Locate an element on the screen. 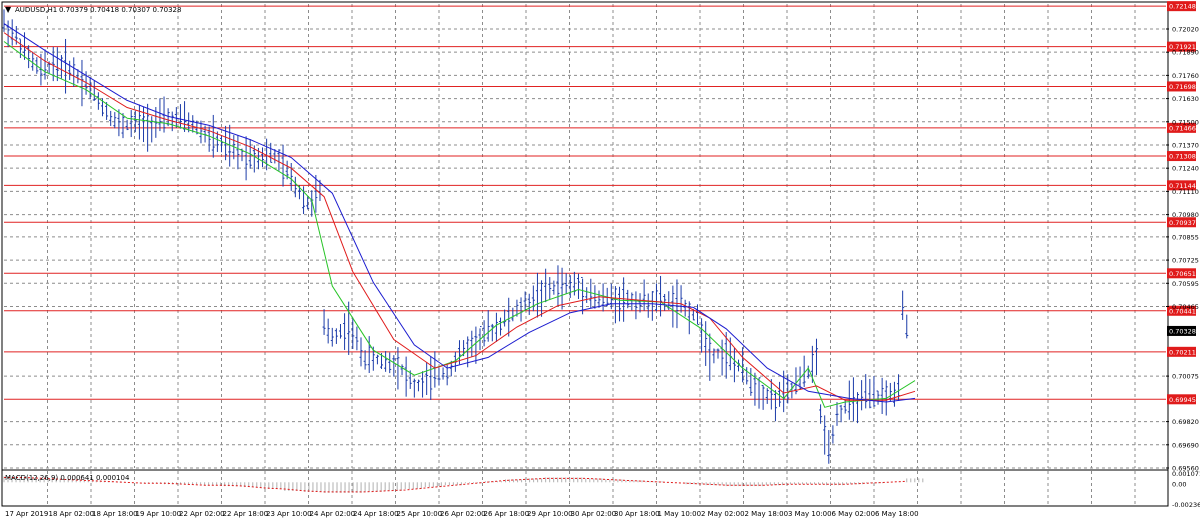  x-tick-label: 3 May 10:00 is located at coordinates (810, 514).